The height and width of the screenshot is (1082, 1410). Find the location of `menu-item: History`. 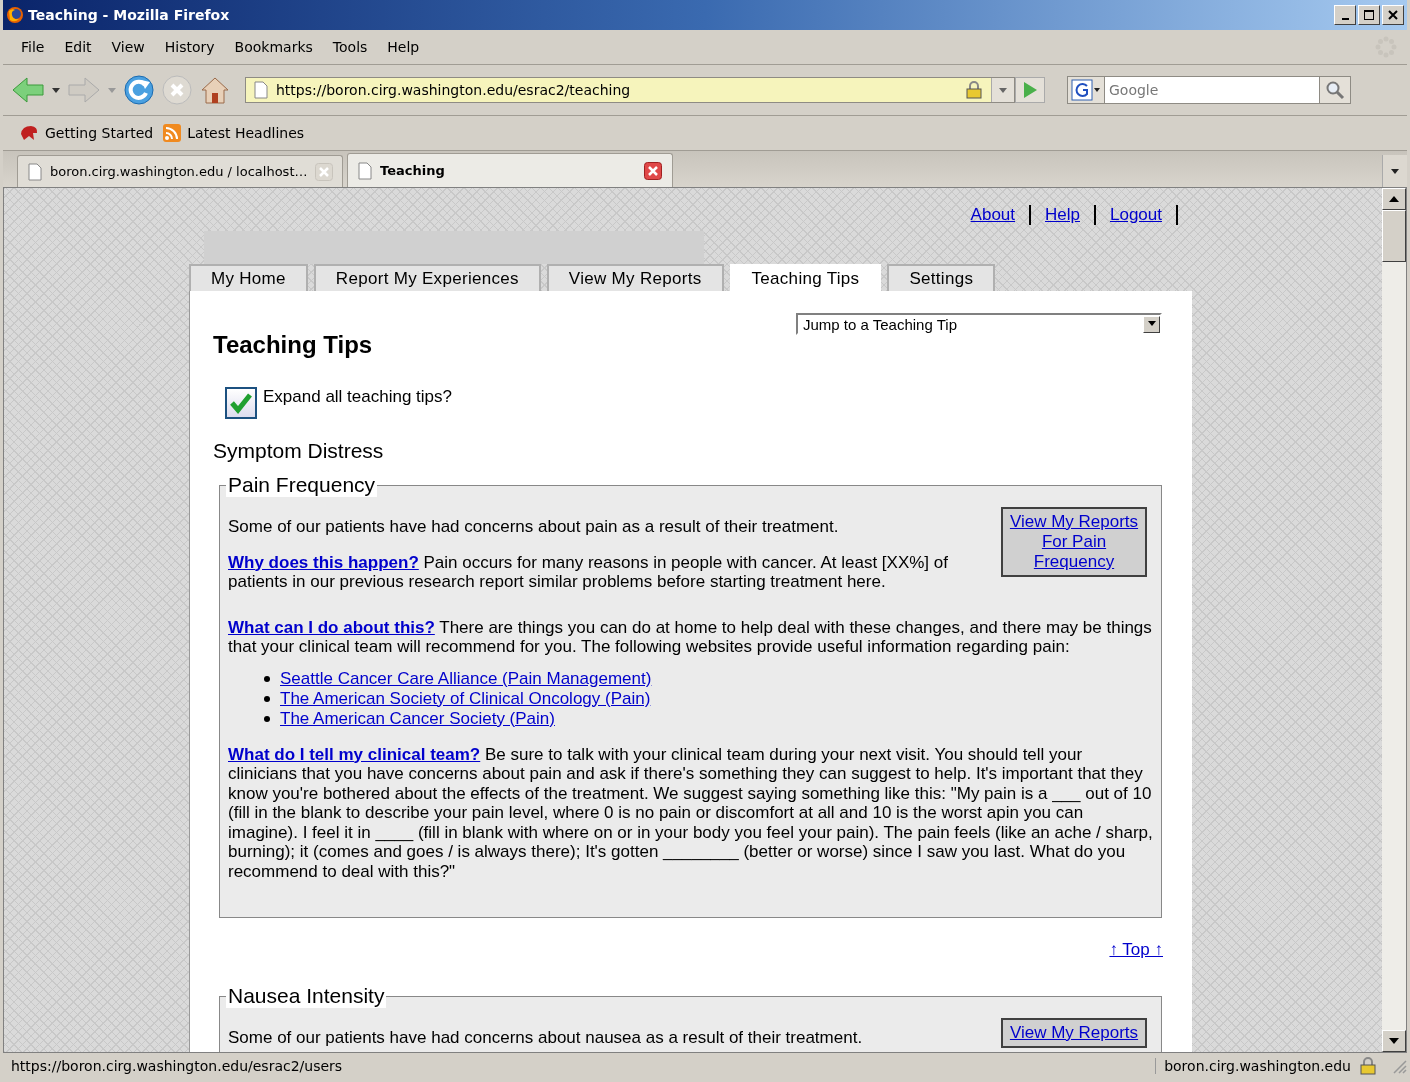

menu-item: History is located at coordinates (189, 47).